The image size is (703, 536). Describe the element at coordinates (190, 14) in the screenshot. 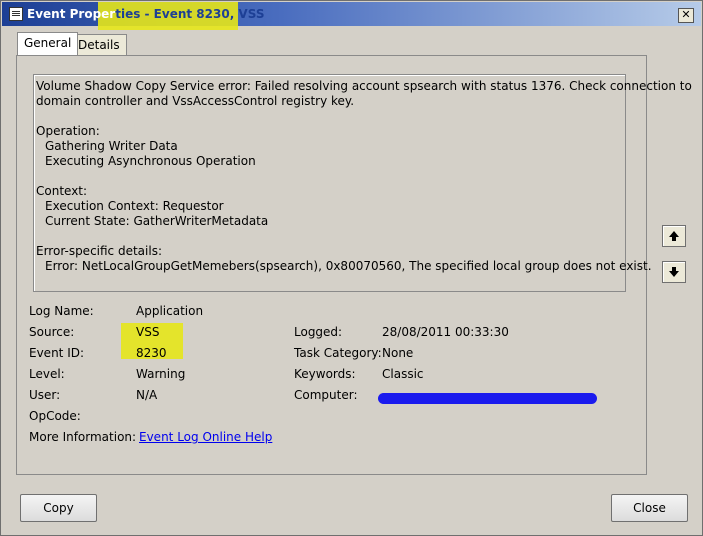

I see `title-rest: ties - Event 8230, VSS` at that location.